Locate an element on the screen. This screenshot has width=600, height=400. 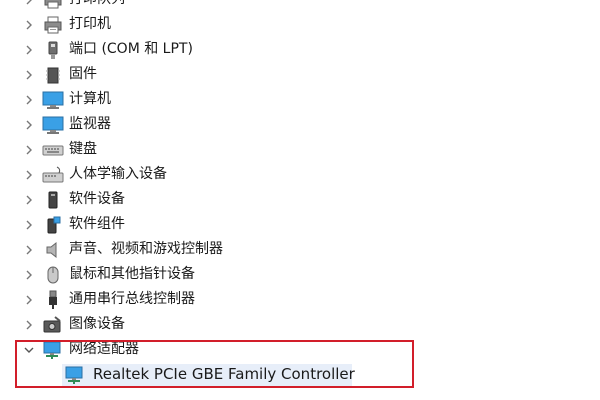
software-device-icon is located at coordinates (53, 200).